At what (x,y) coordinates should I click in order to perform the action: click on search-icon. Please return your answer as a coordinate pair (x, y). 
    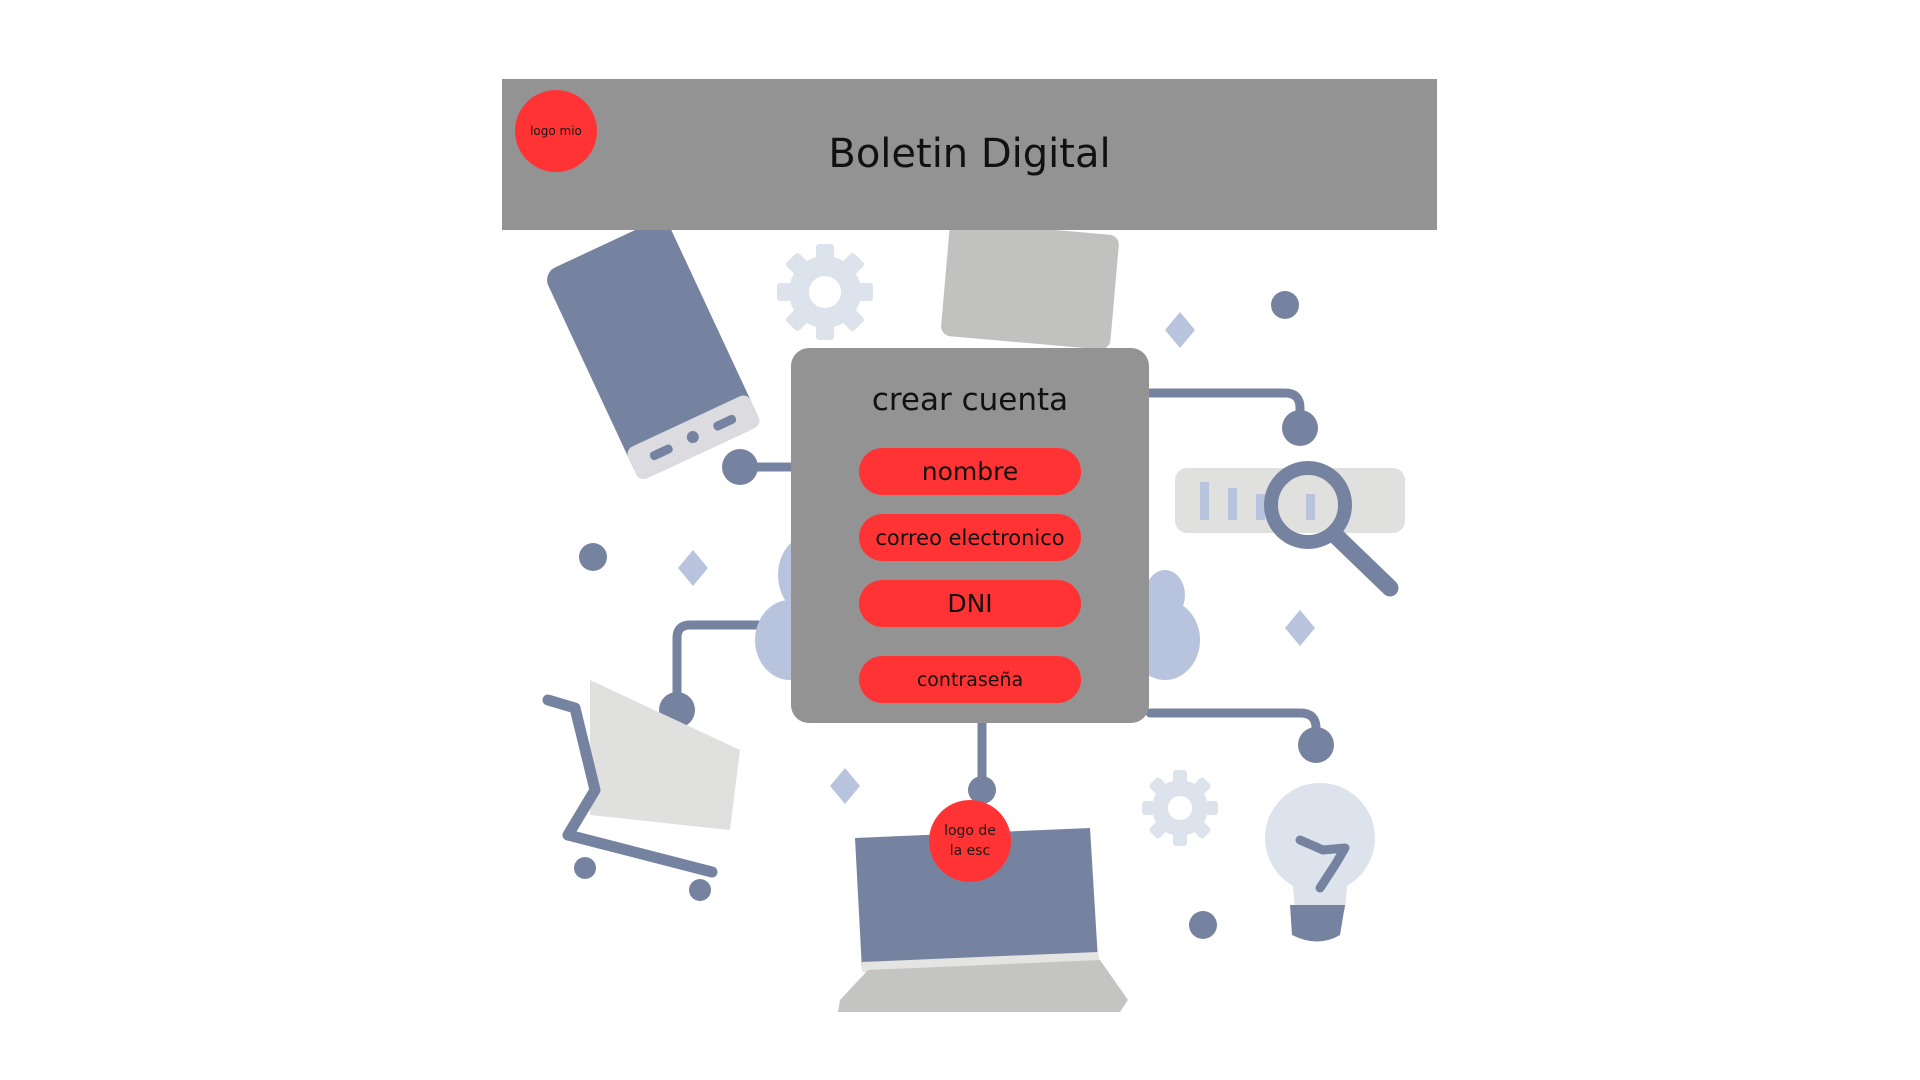
    Looking at the image, I should click on (1290, 529).